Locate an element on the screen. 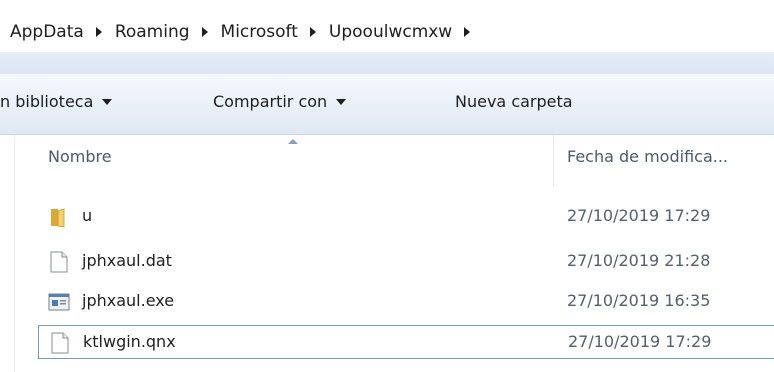  folder-icon is located at coordinates (58, 218).